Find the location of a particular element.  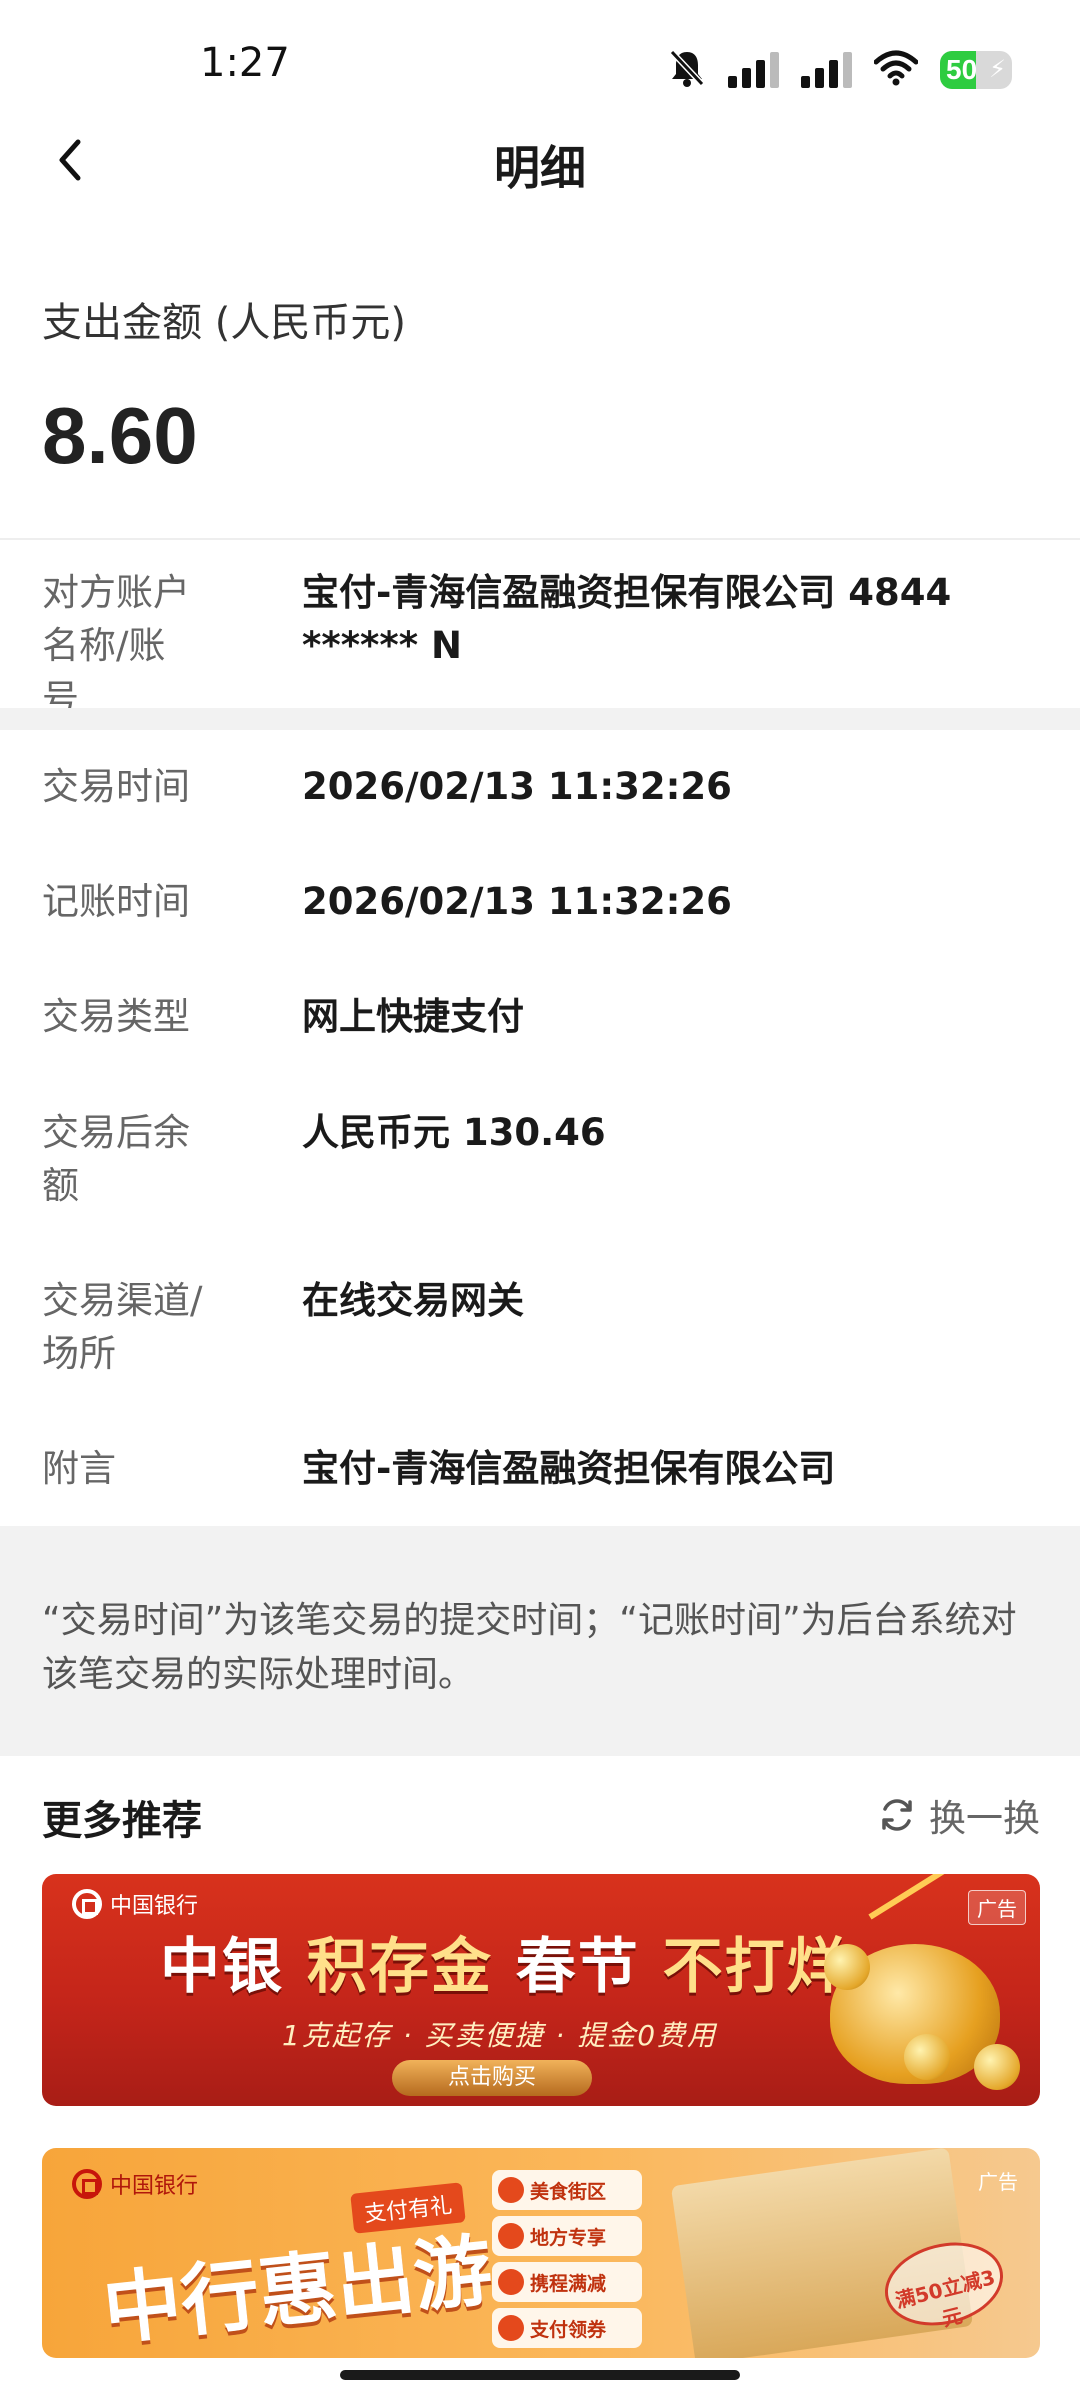

promo-item: 地方专享 is located at coordinates (567, 2236).